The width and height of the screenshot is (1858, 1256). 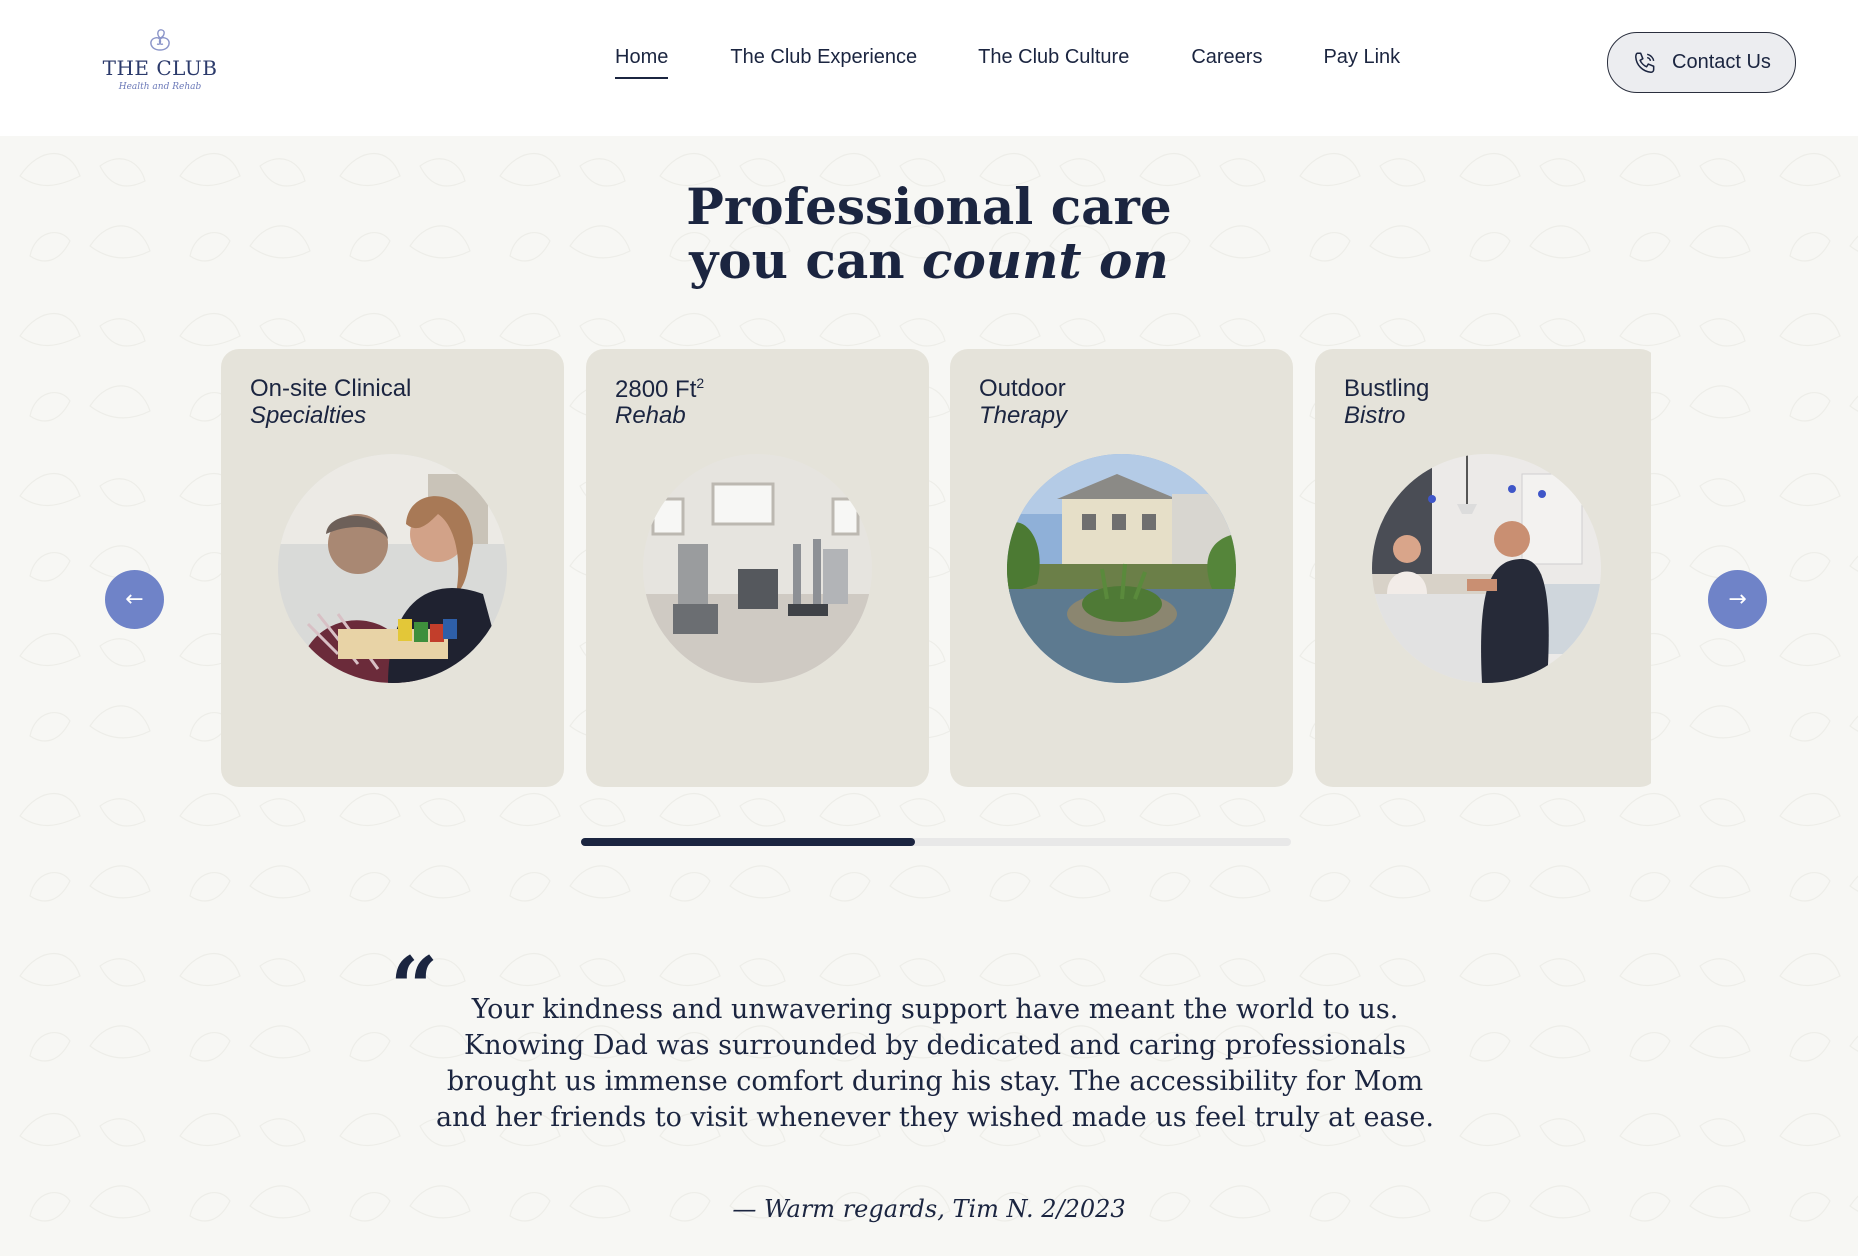 I want to click on caregiver-with-resident-photo, so click(x=392, y=568).